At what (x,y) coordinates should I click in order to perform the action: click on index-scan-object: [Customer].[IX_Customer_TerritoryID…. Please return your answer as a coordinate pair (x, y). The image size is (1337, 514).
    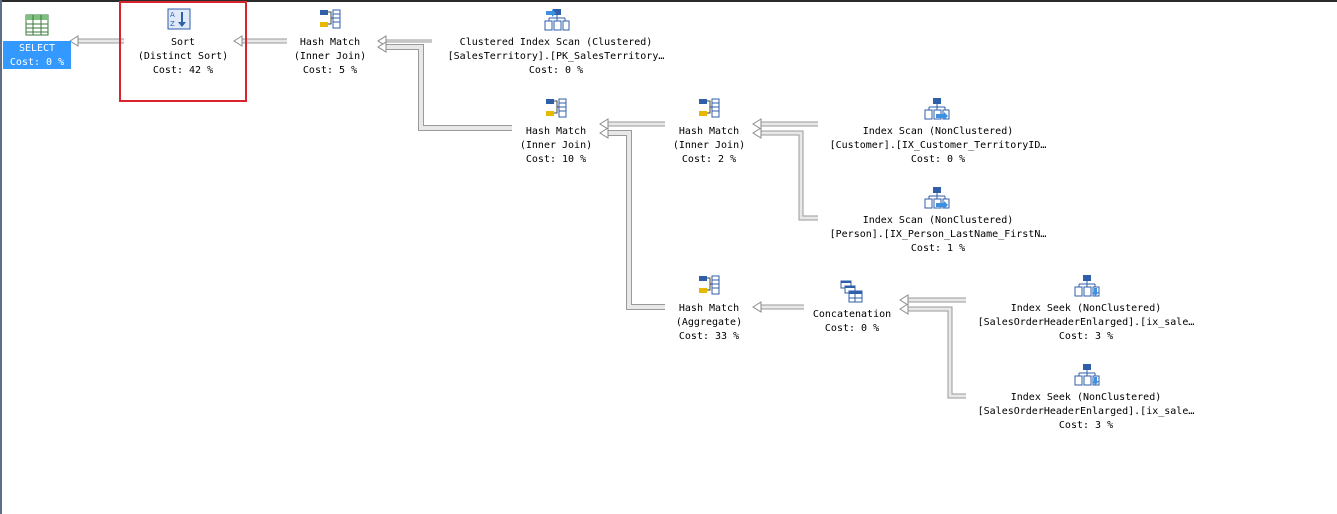
    Looking at the image, I should click on (938, 145).